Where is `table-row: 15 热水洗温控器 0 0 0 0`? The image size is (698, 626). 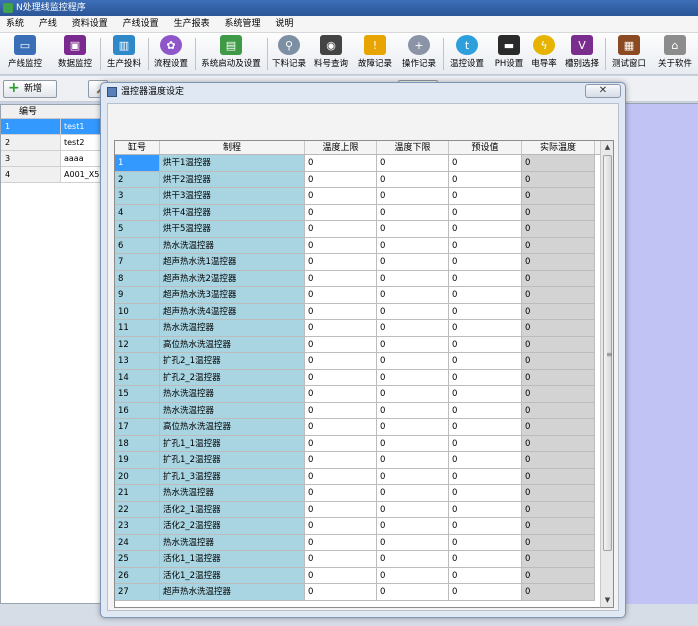
table-row: 15 热水洗温控器 0 0 0 0 is located at coordinates (355, 394).